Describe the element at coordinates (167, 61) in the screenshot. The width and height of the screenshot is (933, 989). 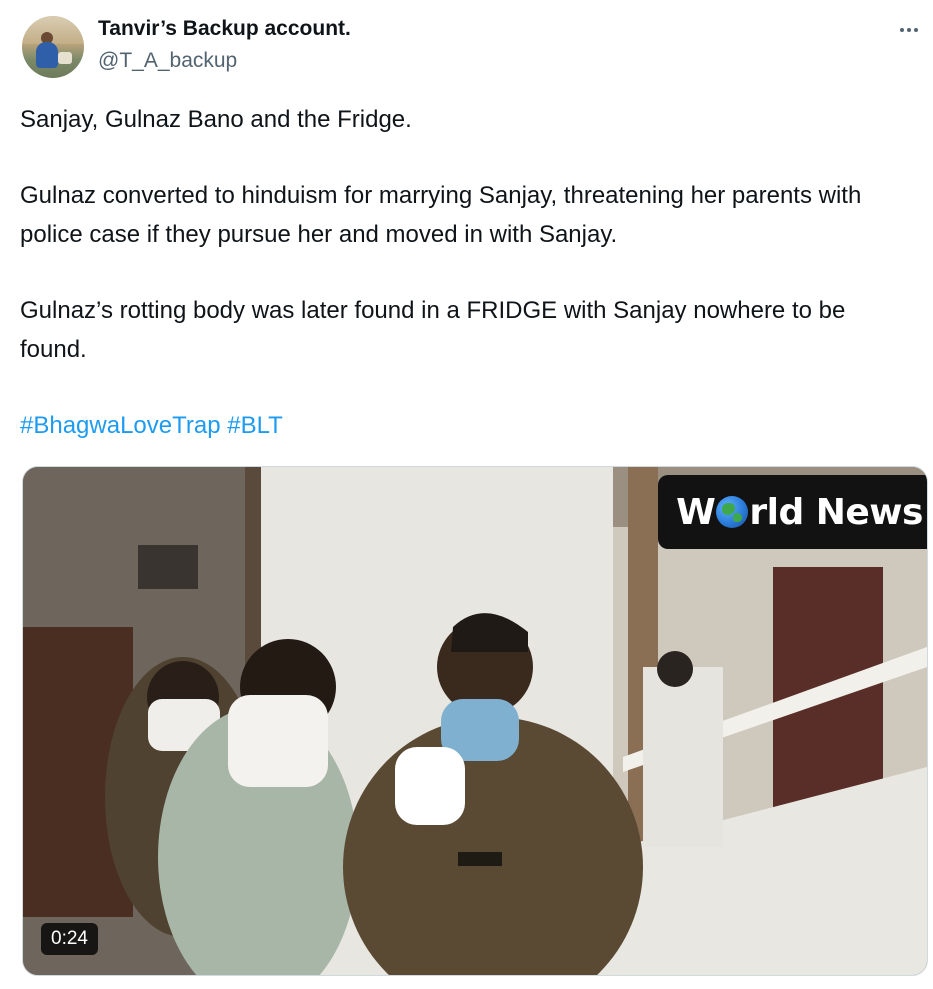
I see `author-handle: @T_A_backup` at that location.